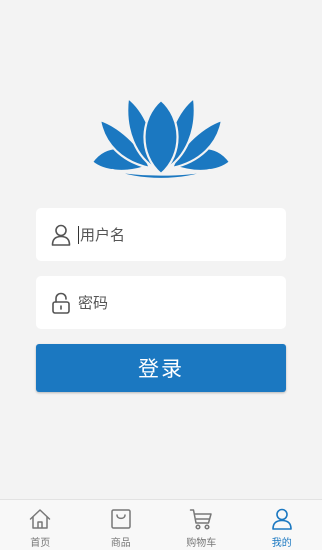 This screenshot has height=550, width=322. Describe the element at coordinates (201, 543) in the screenshot. I see `tab-cart-label: 购物车` at that location.